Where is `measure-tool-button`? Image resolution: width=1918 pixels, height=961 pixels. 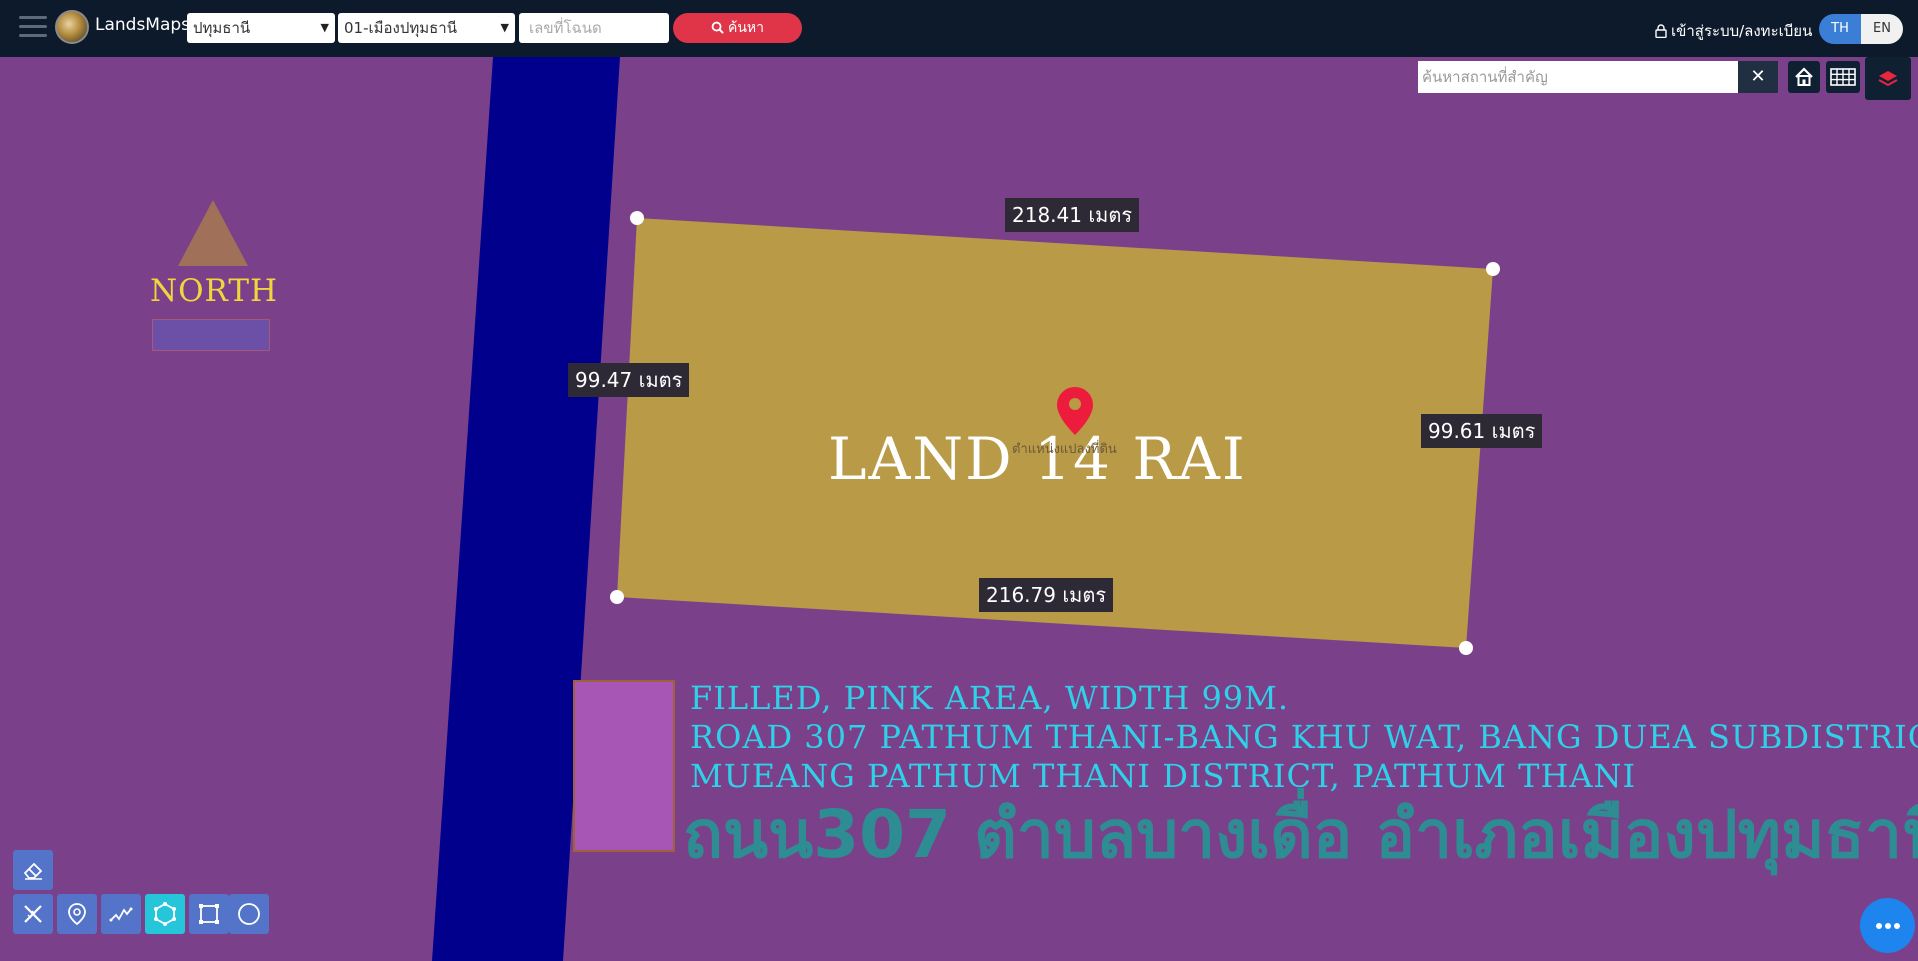
measure-tool-button is located at coordinates (33, 914).